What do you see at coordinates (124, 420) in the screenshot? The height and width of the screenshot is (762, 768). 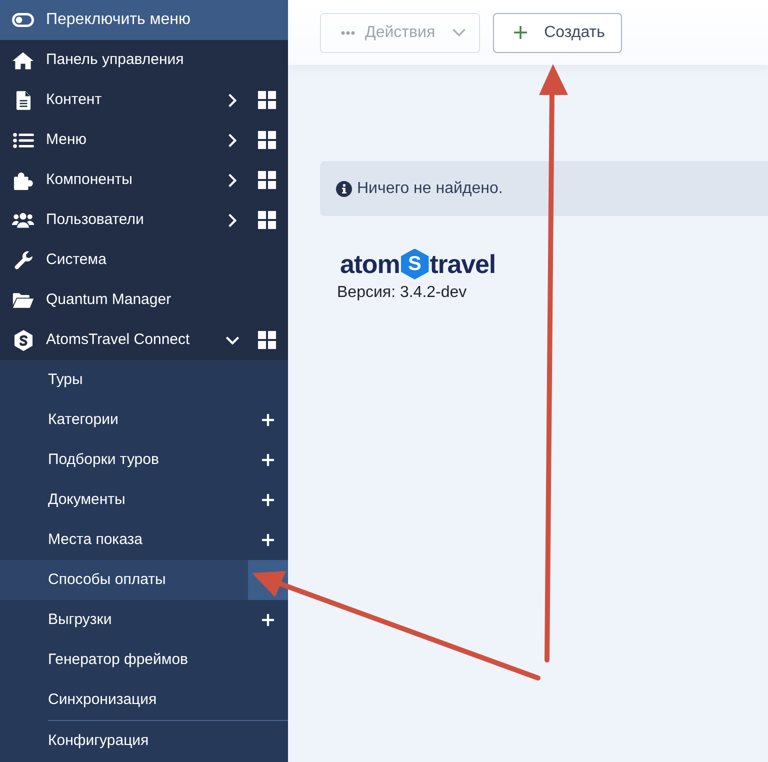 I see `submenu-item: Категории` at bounding box center [124, 420].